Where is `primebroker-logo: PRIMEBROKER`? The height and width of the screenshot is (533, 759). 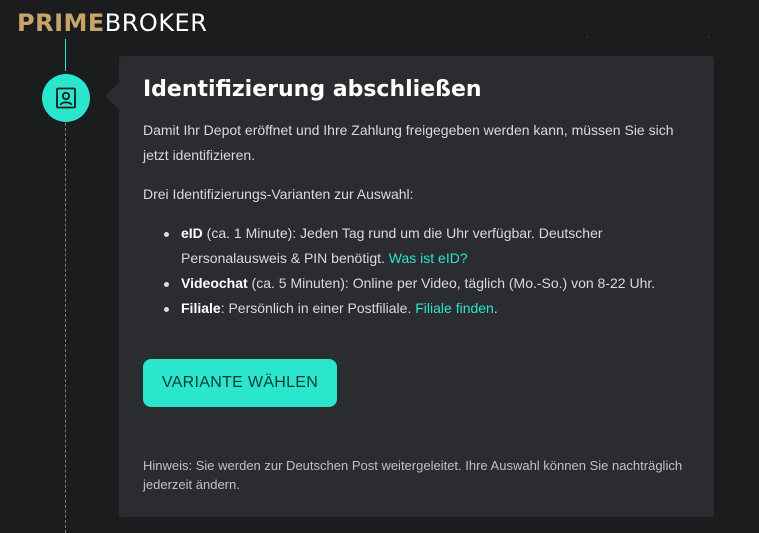
primebroker-logo: PRIMEBROKER is located at coordinates (112, 23).